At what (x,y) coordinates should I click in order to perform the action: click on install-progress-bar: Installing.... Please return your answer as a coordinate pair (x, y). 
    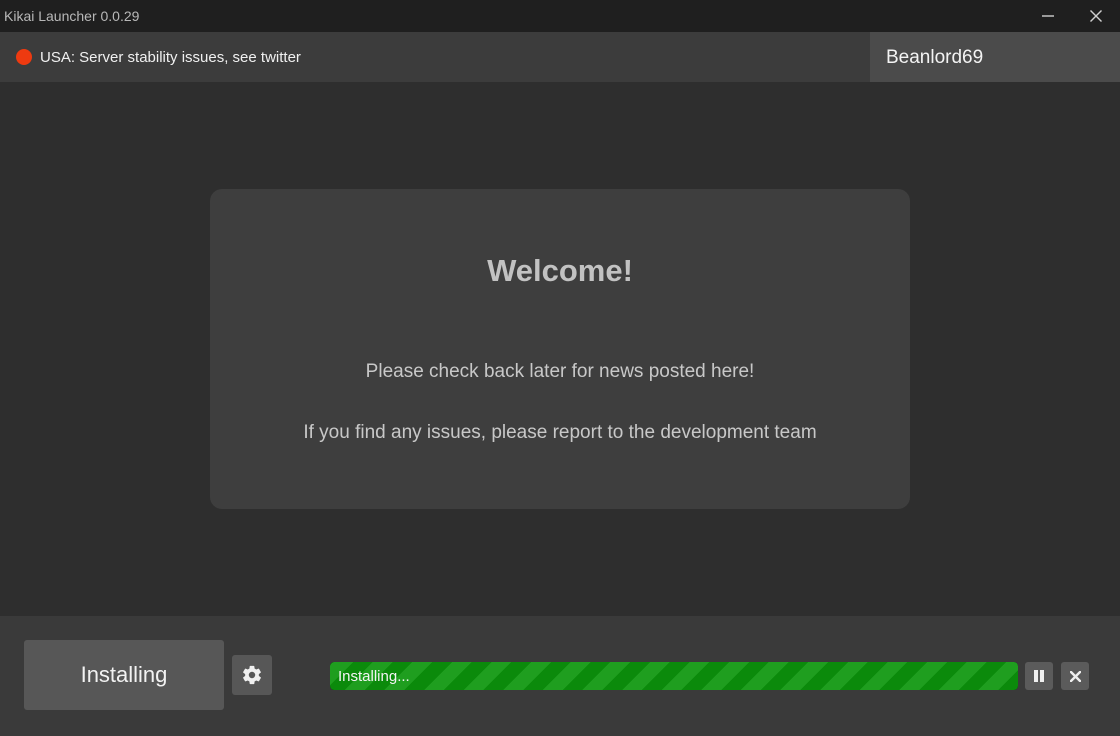
    Looking at the image, I should click on (674, 676).